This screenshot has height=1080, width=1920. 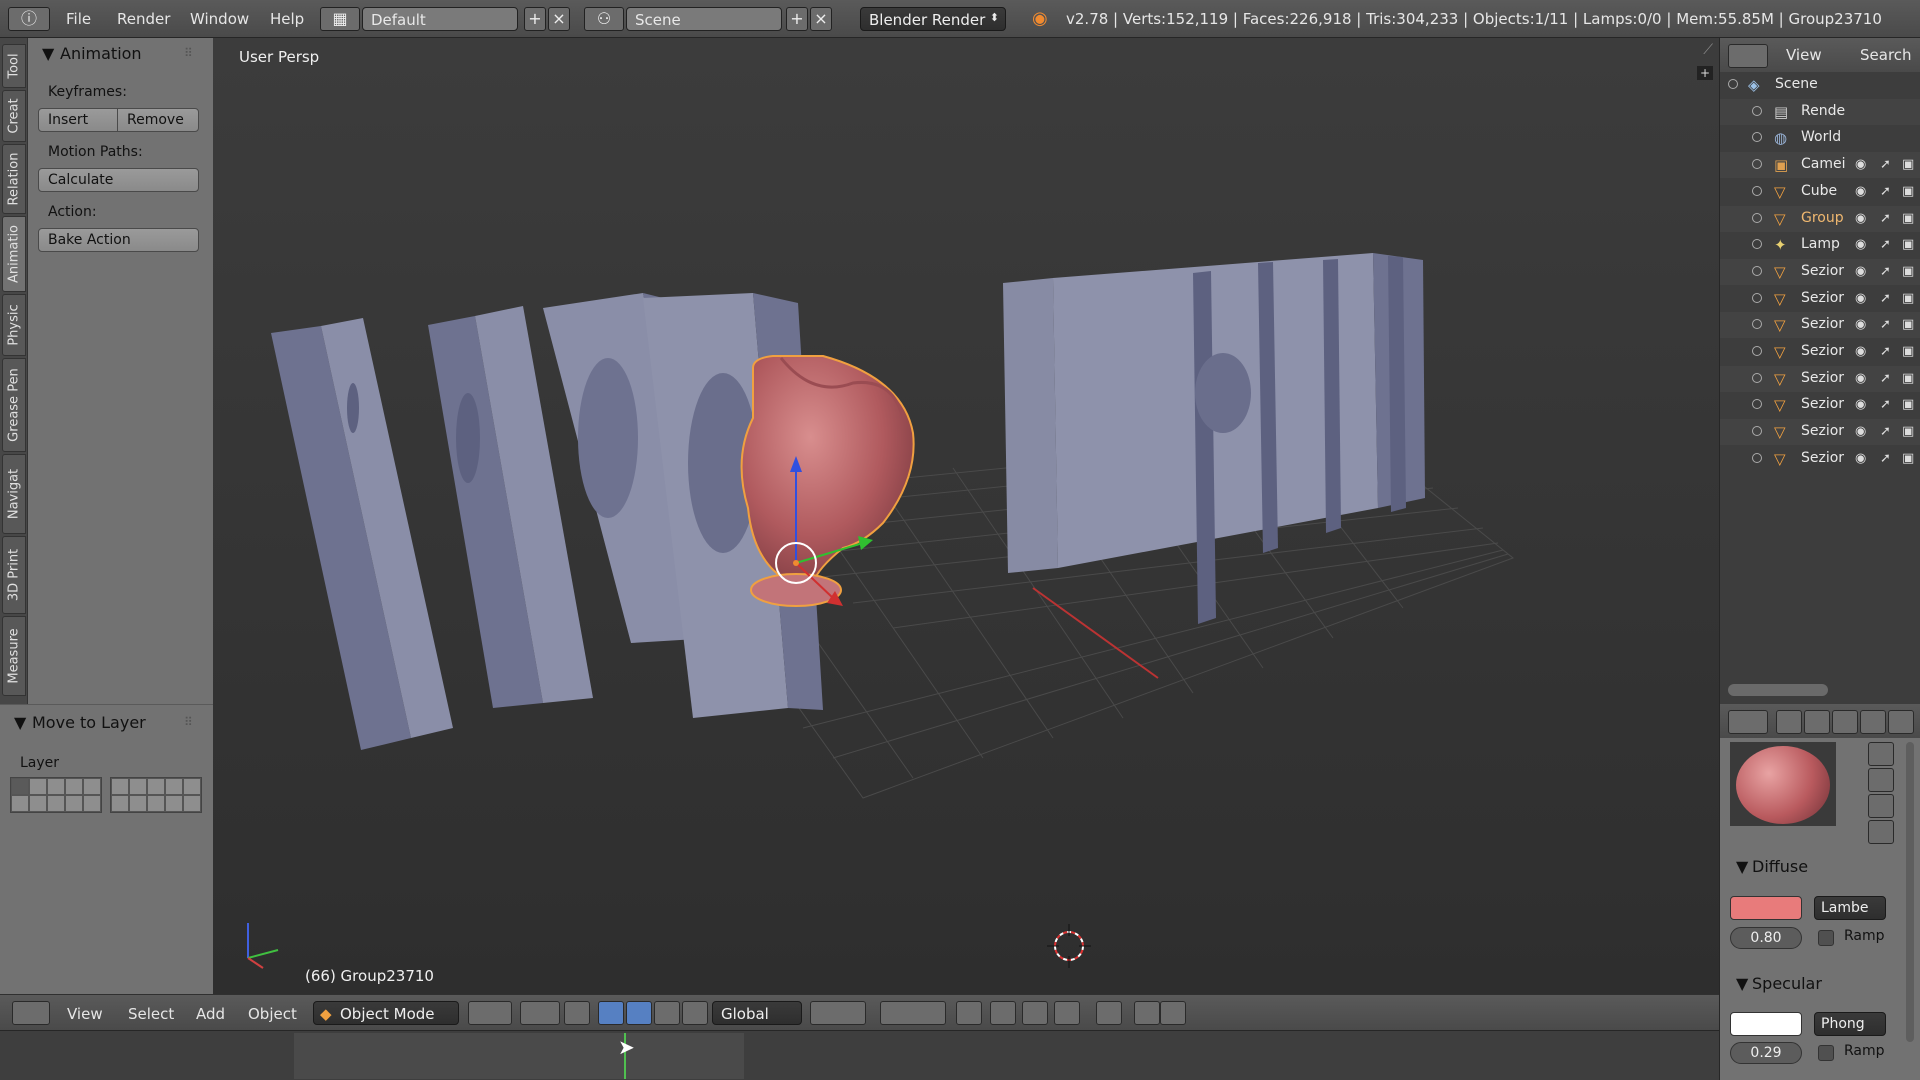 I want to click on outliner-item: ◈ Scene, so click(x=1820, y=85).